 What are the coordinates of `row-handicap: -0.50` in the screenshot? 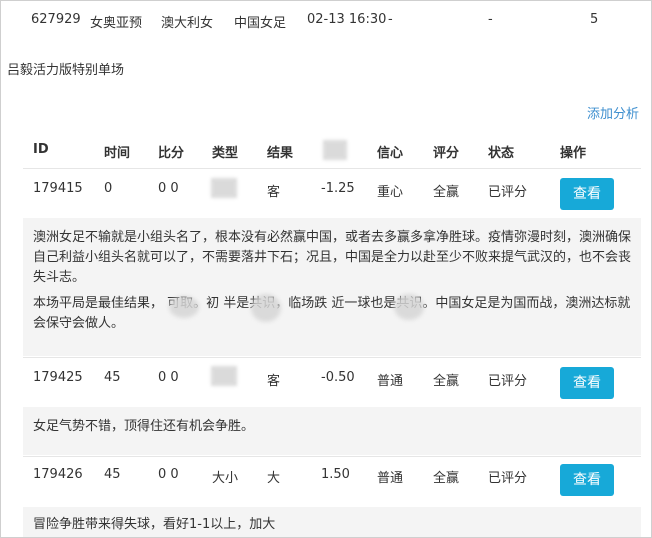 It's located at (338, 377).